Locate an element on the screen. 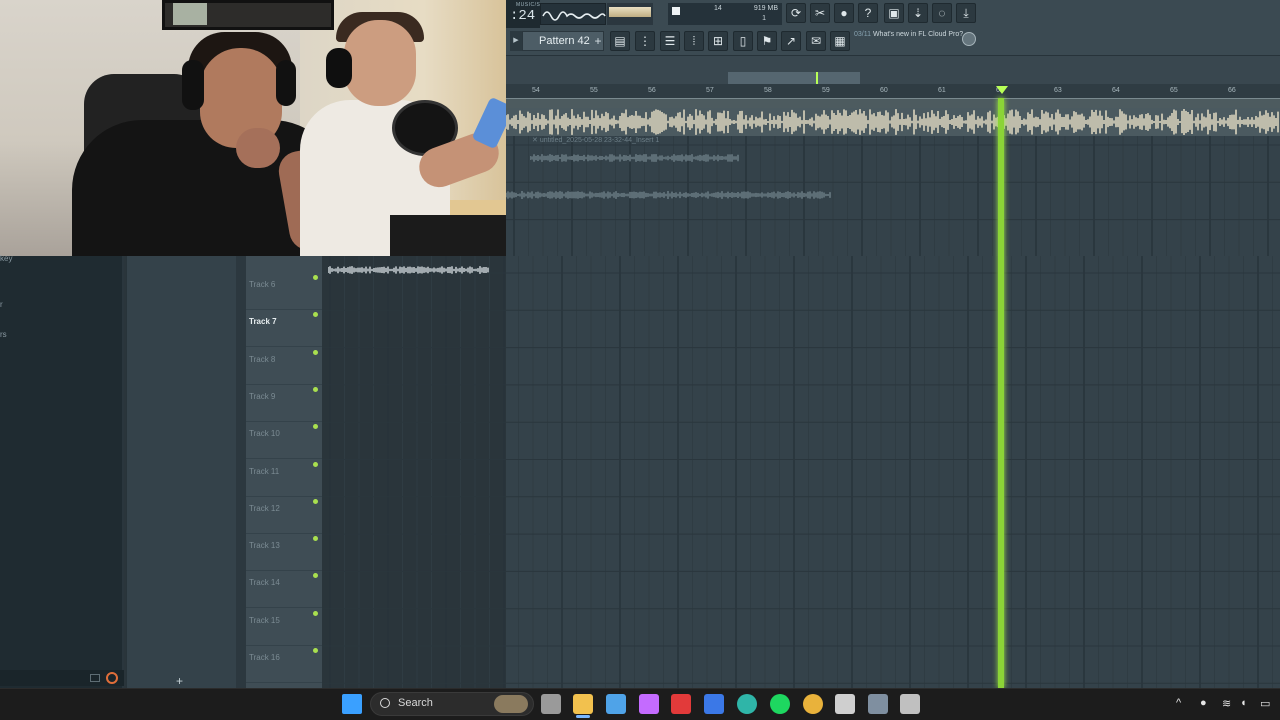 Image resolution: width=1280 pixels, height=720 pixels. clip-name: ✕ untitled_2025-05-28 23-32-44_Insert 1 is located at coordinates (595, 140).